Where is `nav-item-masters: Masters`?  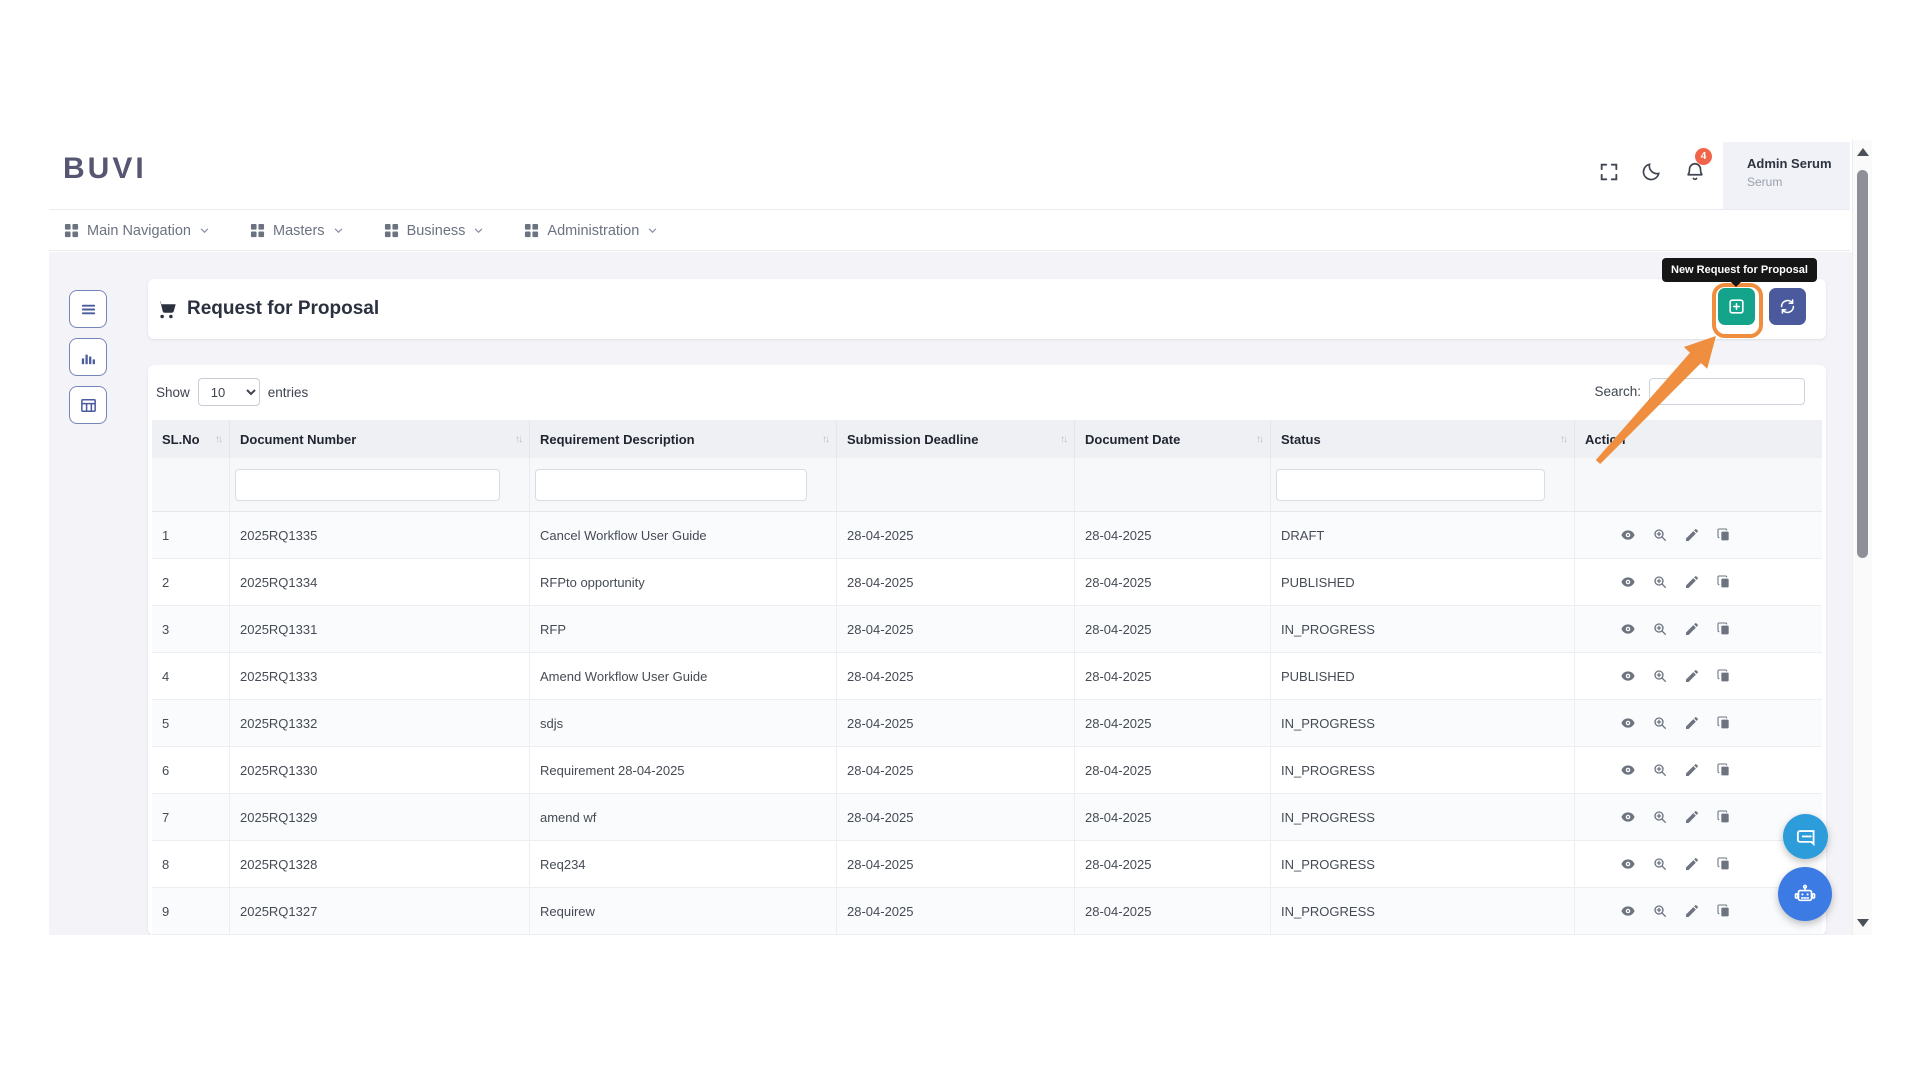 nav-item-masters: Masters is located at coordinates (297, 231).